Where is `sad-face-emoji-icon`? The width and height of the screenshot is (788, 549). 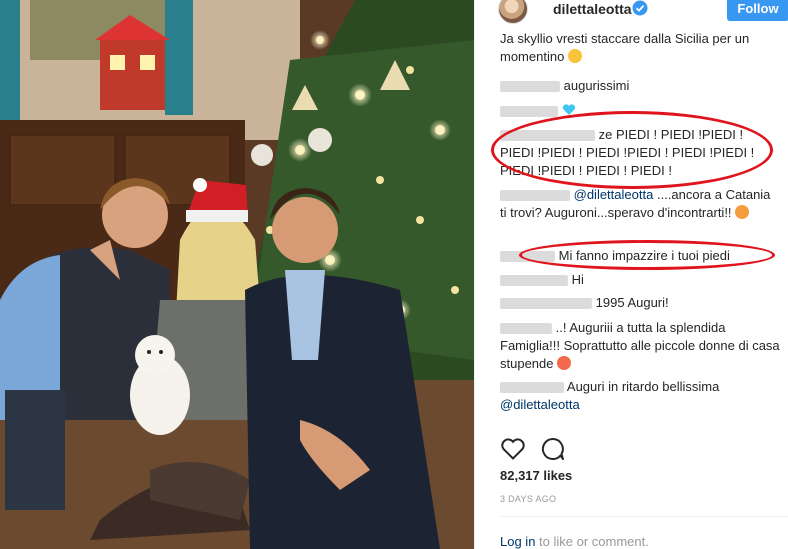
sad-face-emoji-icon is located at coordinates (742, 212).